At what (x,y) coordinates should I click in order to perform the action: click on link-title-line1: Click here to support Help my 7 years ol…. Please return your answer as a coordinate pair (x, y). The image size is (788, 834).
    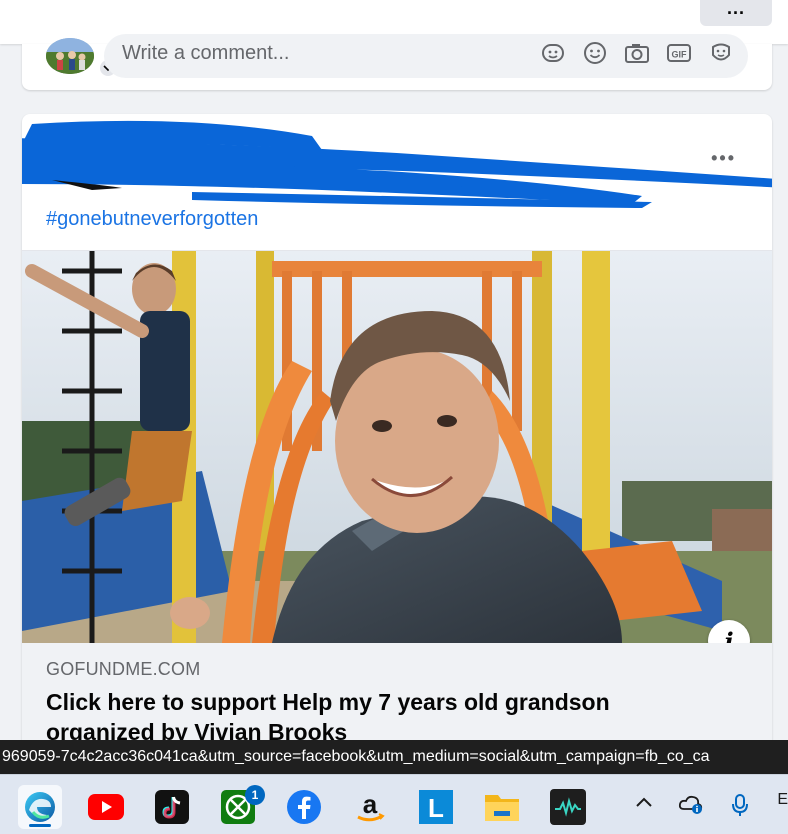
    Looking at the image, I should click on (328, 702).